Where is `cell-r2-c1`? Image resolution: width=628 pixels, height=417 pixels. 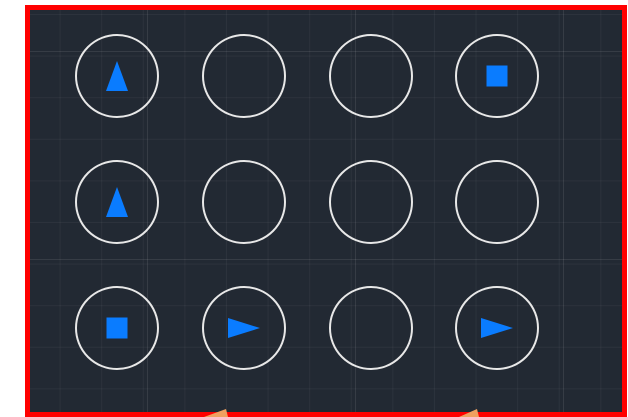
cell-r2-c1 is located at coordinates (117, 202).